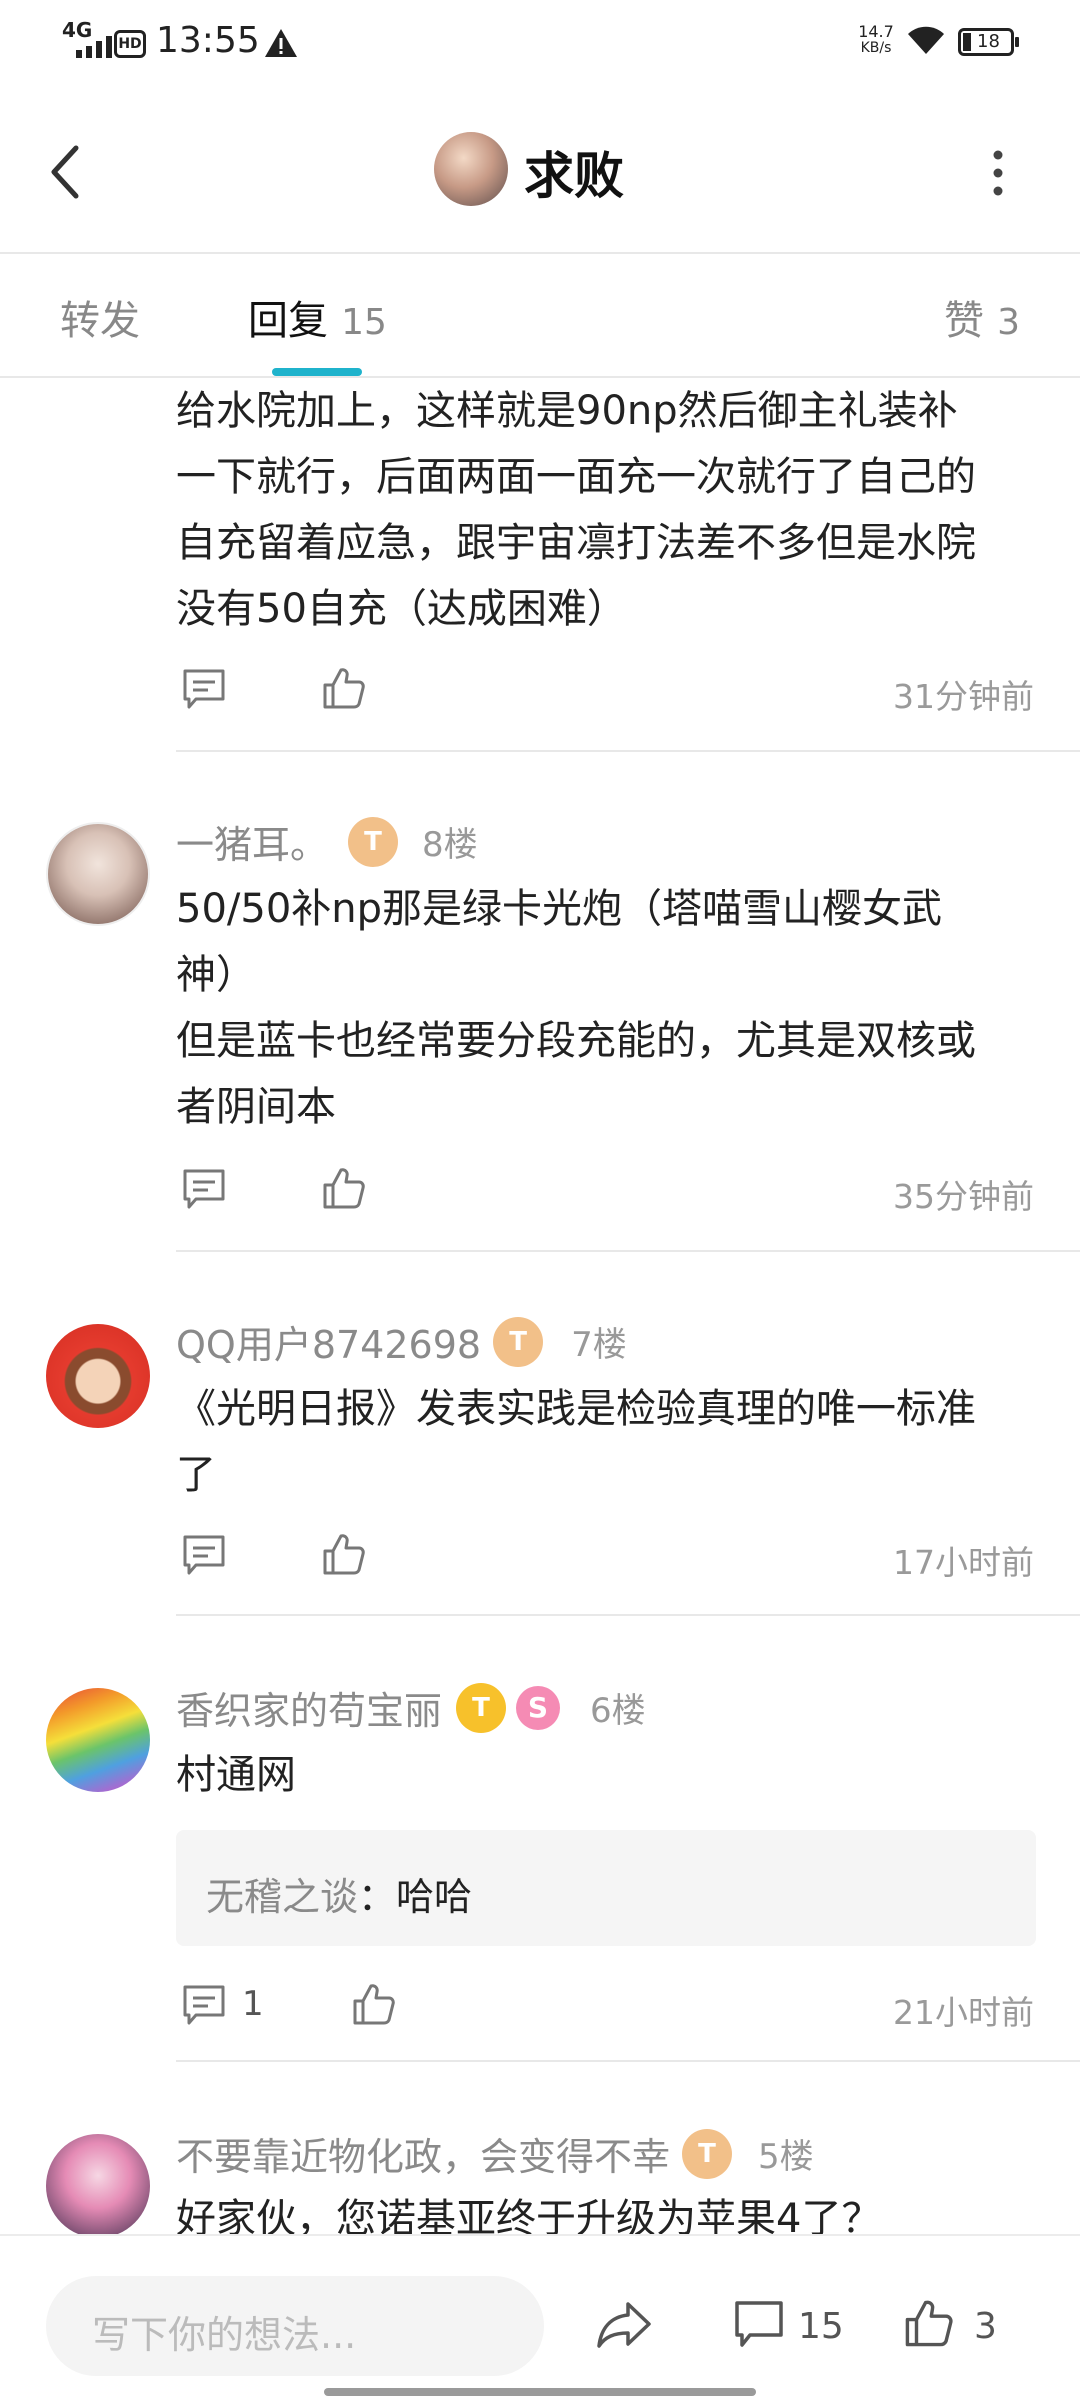  What do you see at coordinates (309, 1707) in the screenshot?
I see `user-name: 香织家的苟宝丽` at bounding box center [309, 1707].